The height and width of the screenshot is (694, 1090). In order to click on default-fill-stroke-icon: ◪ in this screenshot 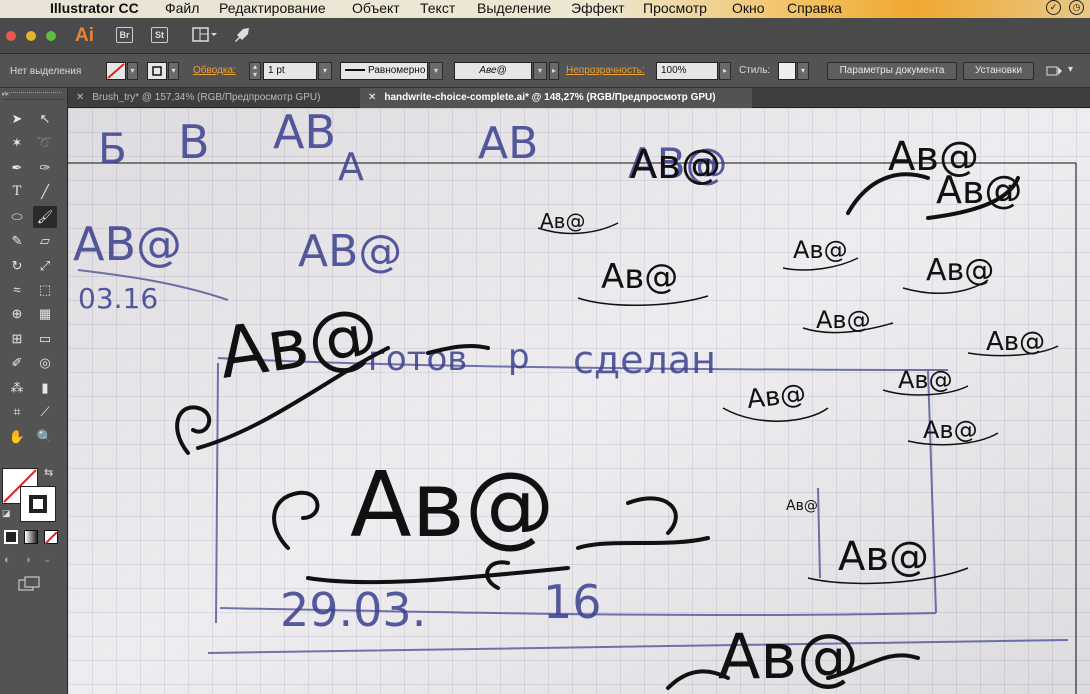, I will do `click(6, 513)`.